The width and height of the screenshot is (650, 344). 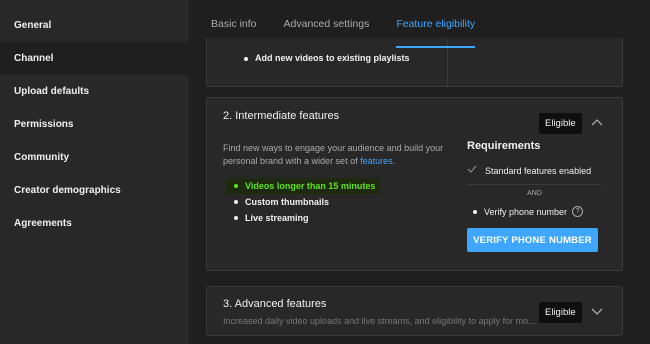 I want to click on sidebar-item-channel: Channel, so click(x=94, y=58).